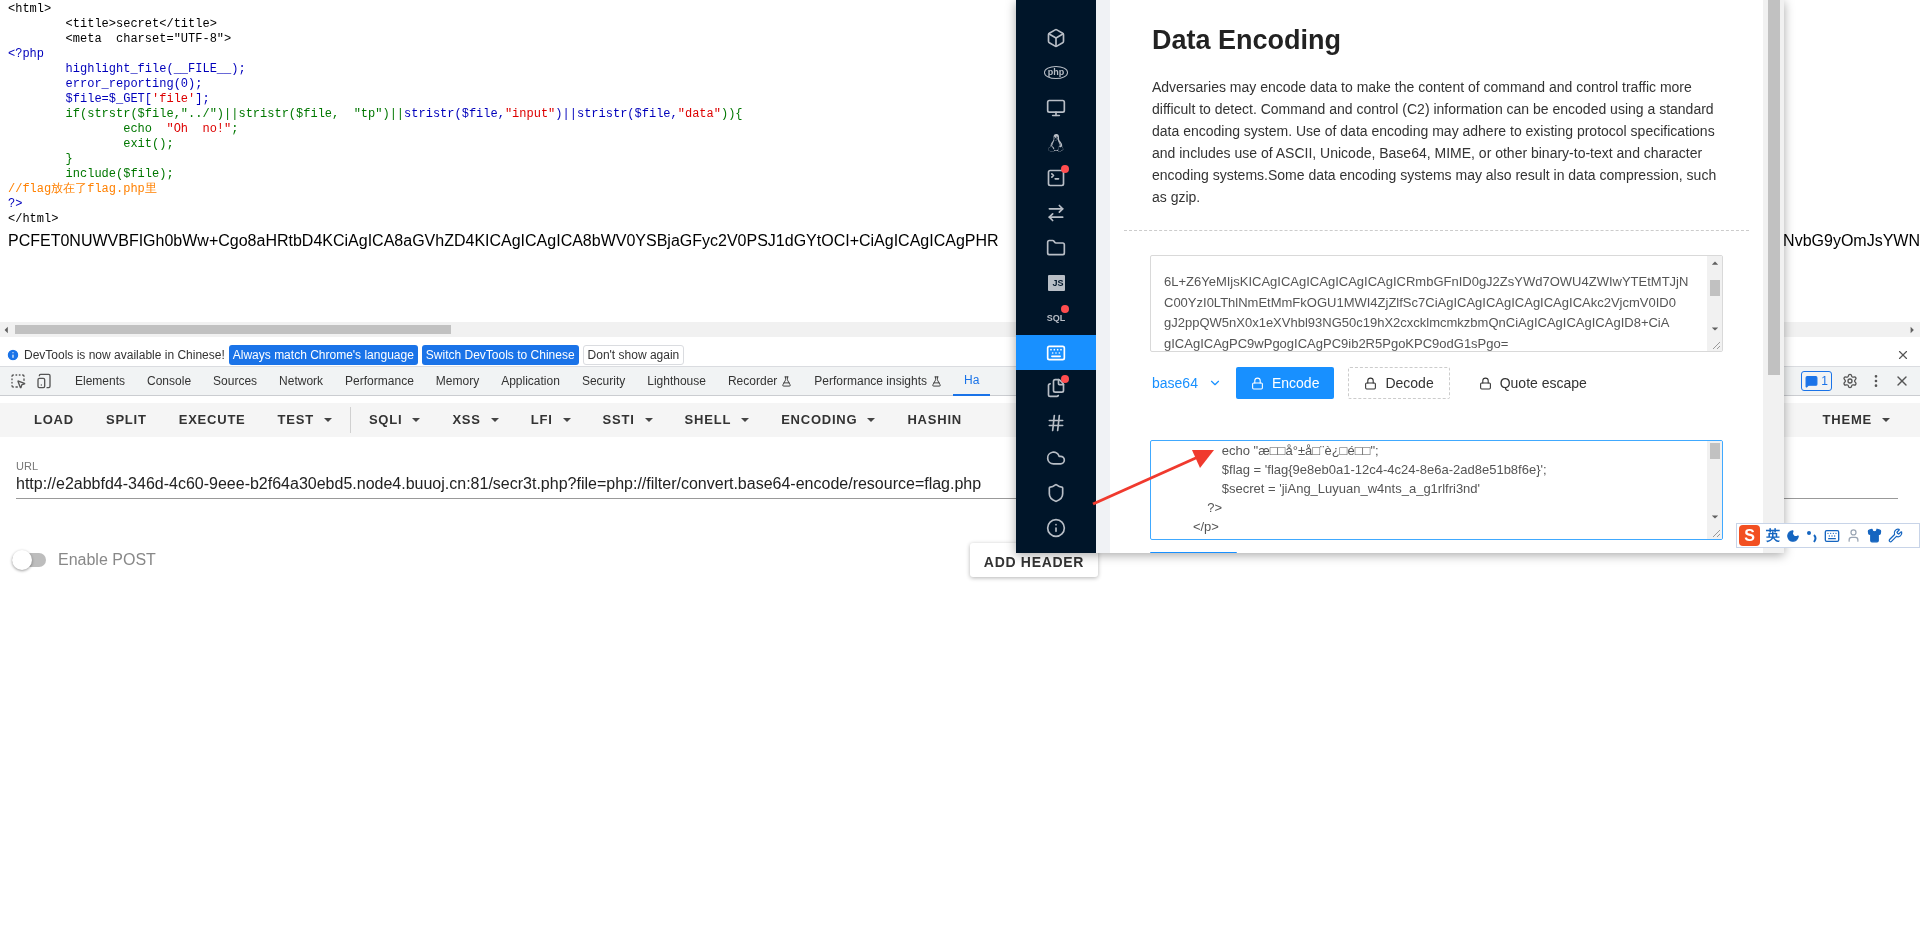  Describe the element at coordinates (133, 84) in the screenshot. I see `code-line: error_reporting(0);` at that location.